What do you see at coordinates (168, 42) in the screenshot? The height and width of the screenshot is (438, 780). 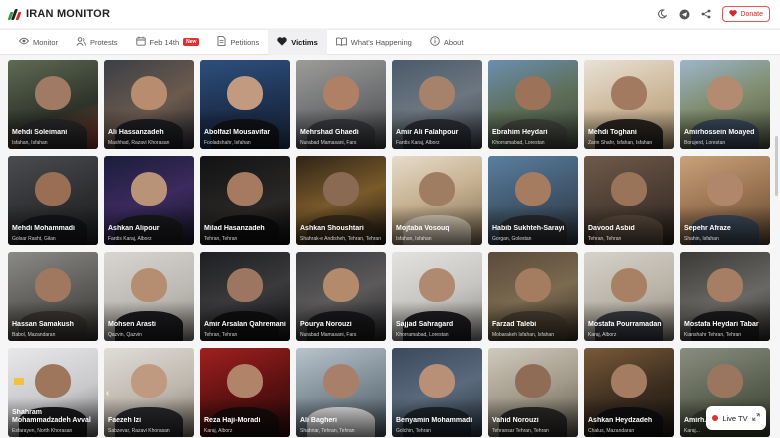 I see `tab-feb-14th: Feb 14th New` at bounding box center [168, 42].